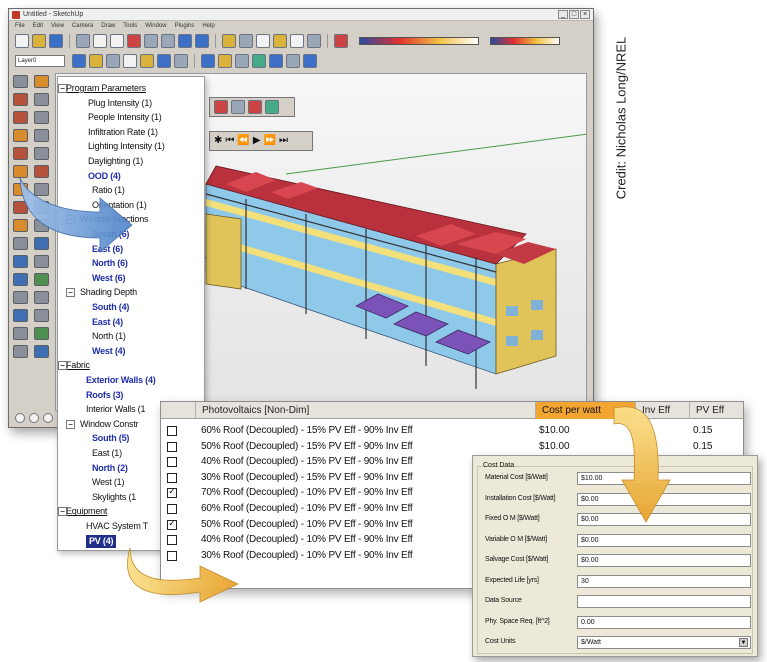 The image size is (767, 662). I want to click on left-view-icon, so click(314, 41).